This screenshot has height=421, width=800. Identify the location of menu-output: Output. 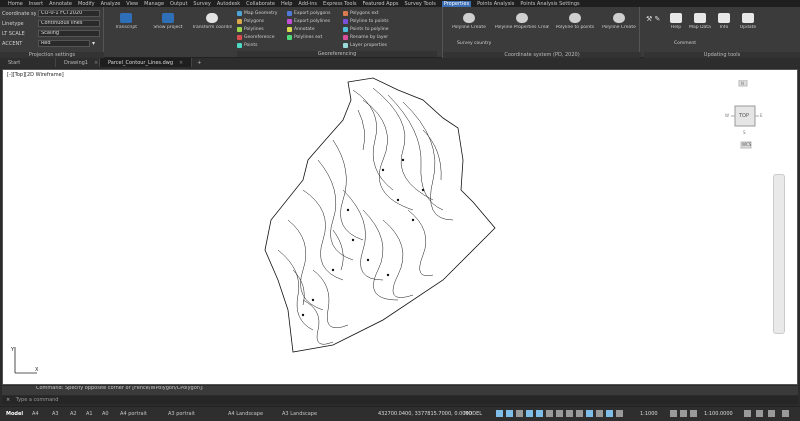
(178, 4).